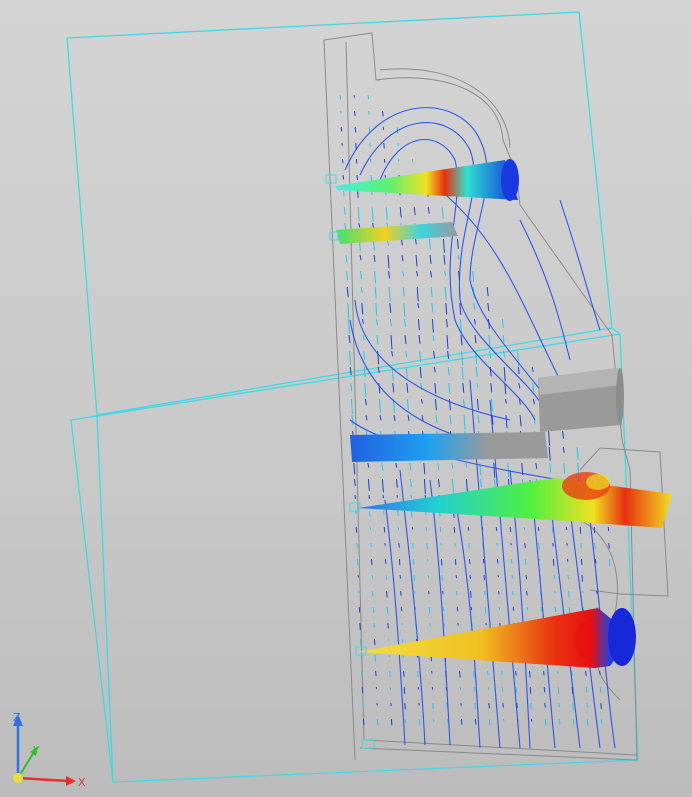  Describe the element at coordinates (397, 233) in the screenshot. I see `upper-plate` at that location.